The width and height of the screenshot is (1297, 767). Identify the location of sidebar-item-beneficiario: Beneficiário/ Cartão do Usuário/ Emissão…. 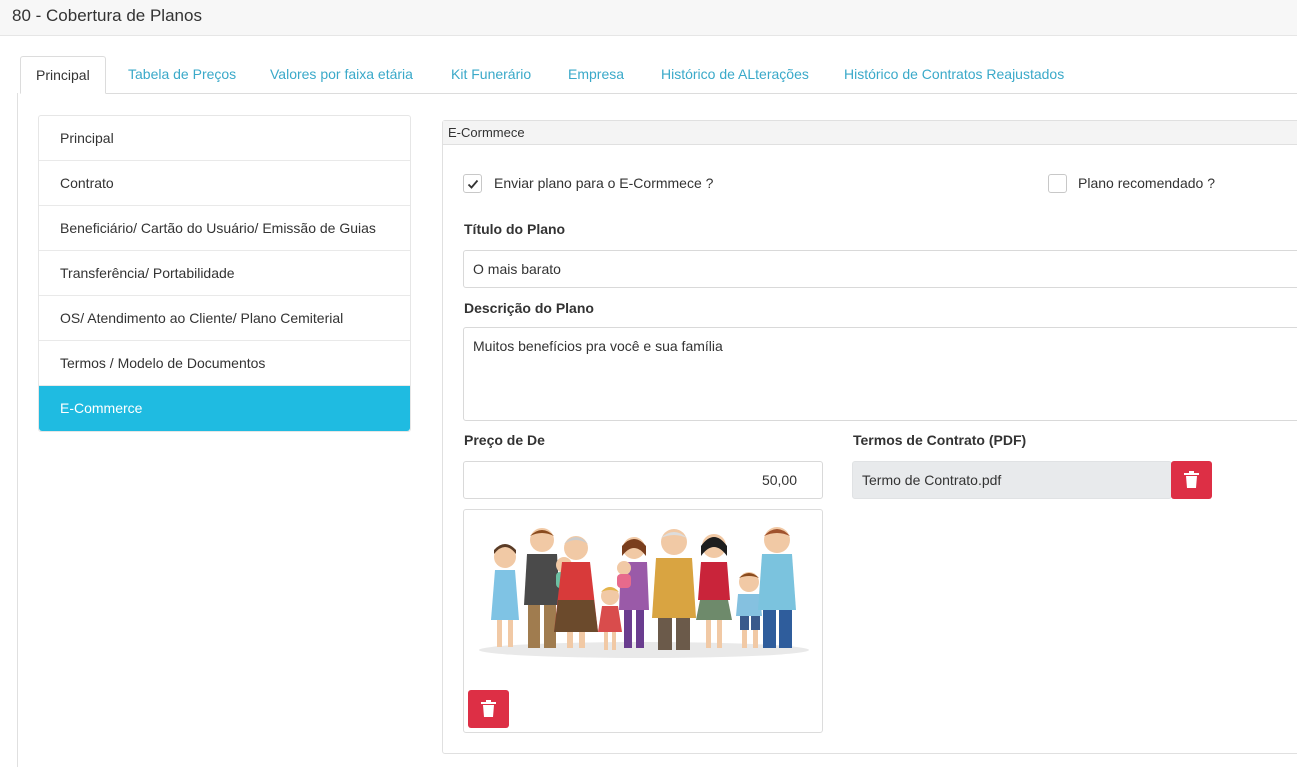
(224, 228).